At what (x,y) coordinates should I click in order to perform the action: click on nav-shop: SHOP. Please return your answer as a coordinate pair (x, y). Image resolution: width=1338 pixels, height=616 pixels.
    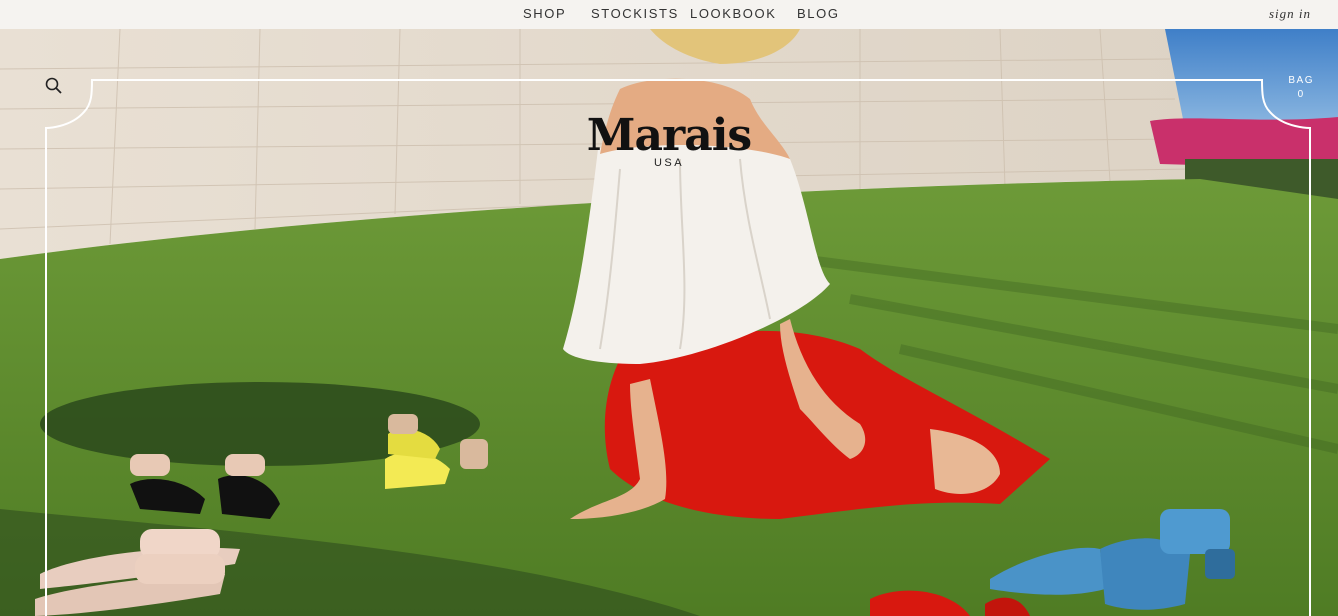
    Looking at the image, I should click on (544, 13).